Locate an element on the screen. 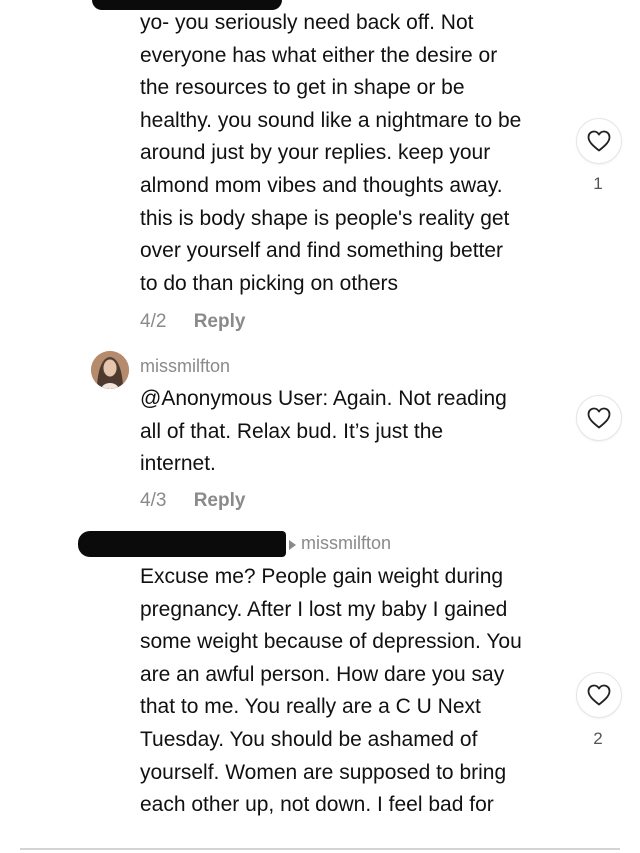 The height and width of the screenshot is (853, 640). like-count: 1 is located at coordinates (598, 183).